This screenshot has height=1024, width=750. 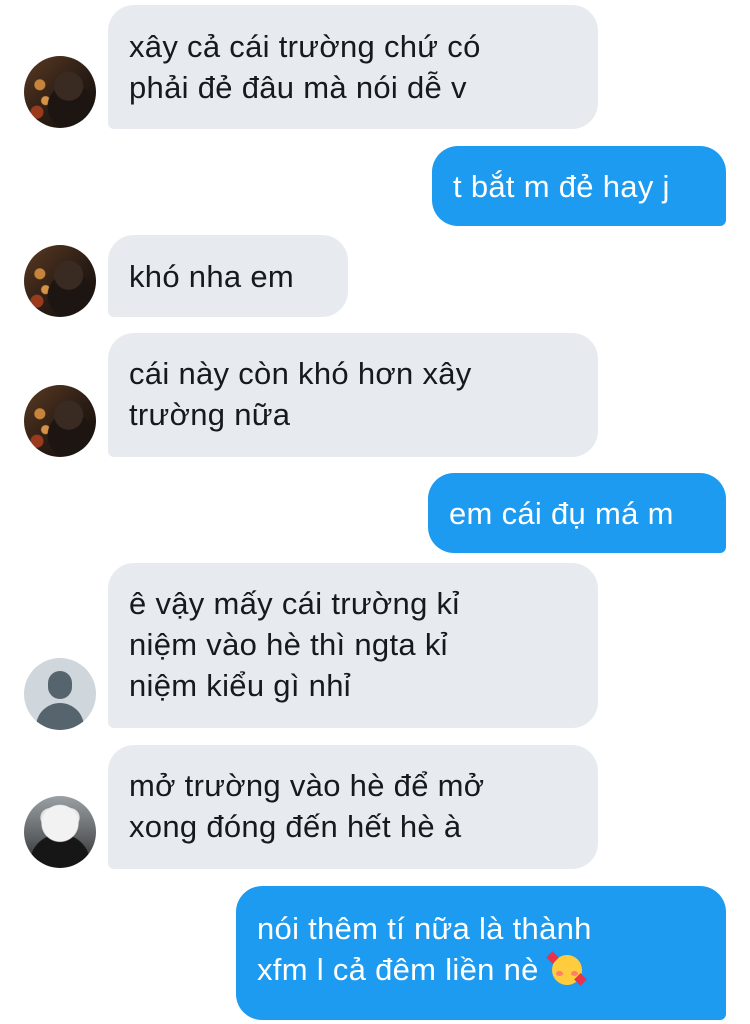 What do you see at coordinates (288, 644) in the screenshot?
I see `message-text: niệm vào hè thì ngta kỉ` at bounding box center [288, 644].